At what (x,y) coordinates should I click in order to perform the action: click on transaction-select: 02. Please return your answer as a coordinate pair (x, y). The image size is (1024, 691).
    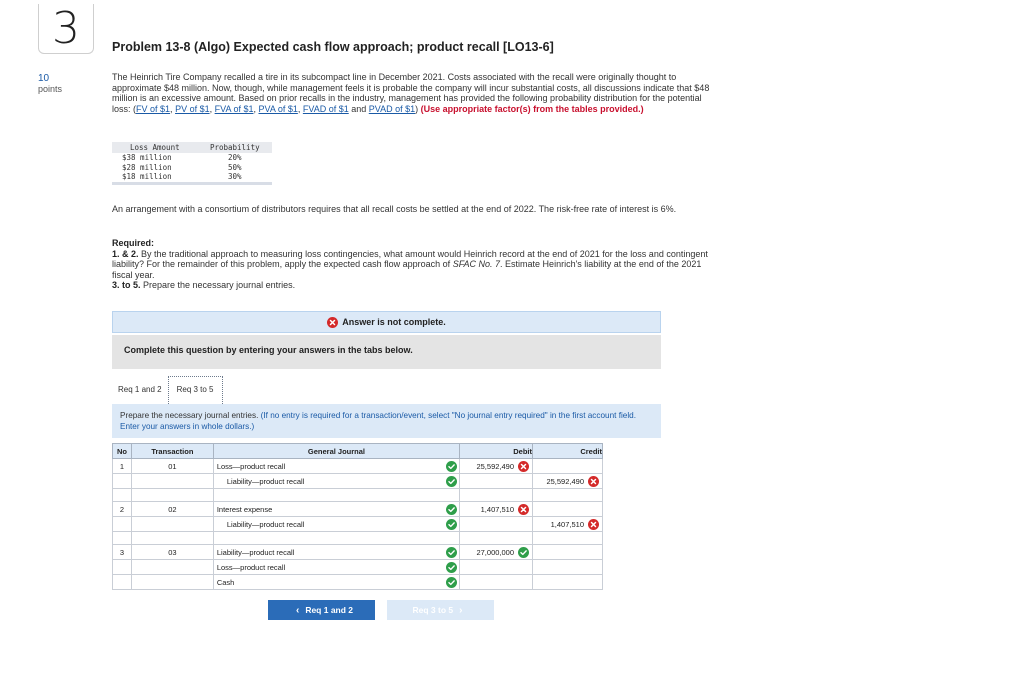
    Looking at the image, I should click on (172, 509).